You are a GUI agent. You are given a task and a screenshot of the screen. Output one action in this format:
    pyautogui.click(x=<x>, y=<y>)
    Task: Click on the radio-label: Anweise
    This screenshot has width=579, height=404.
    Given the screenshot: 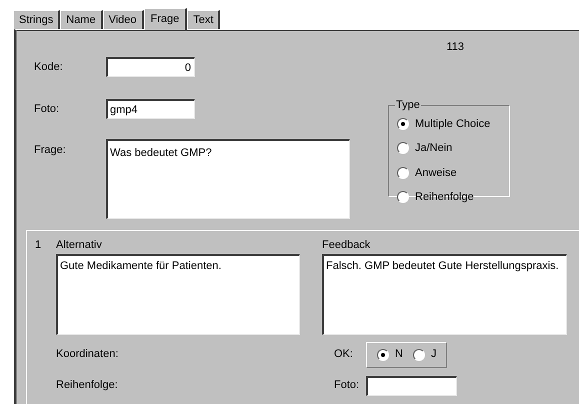 What is the action you would take?
    pyautogui.click(x=436, y=173)
    